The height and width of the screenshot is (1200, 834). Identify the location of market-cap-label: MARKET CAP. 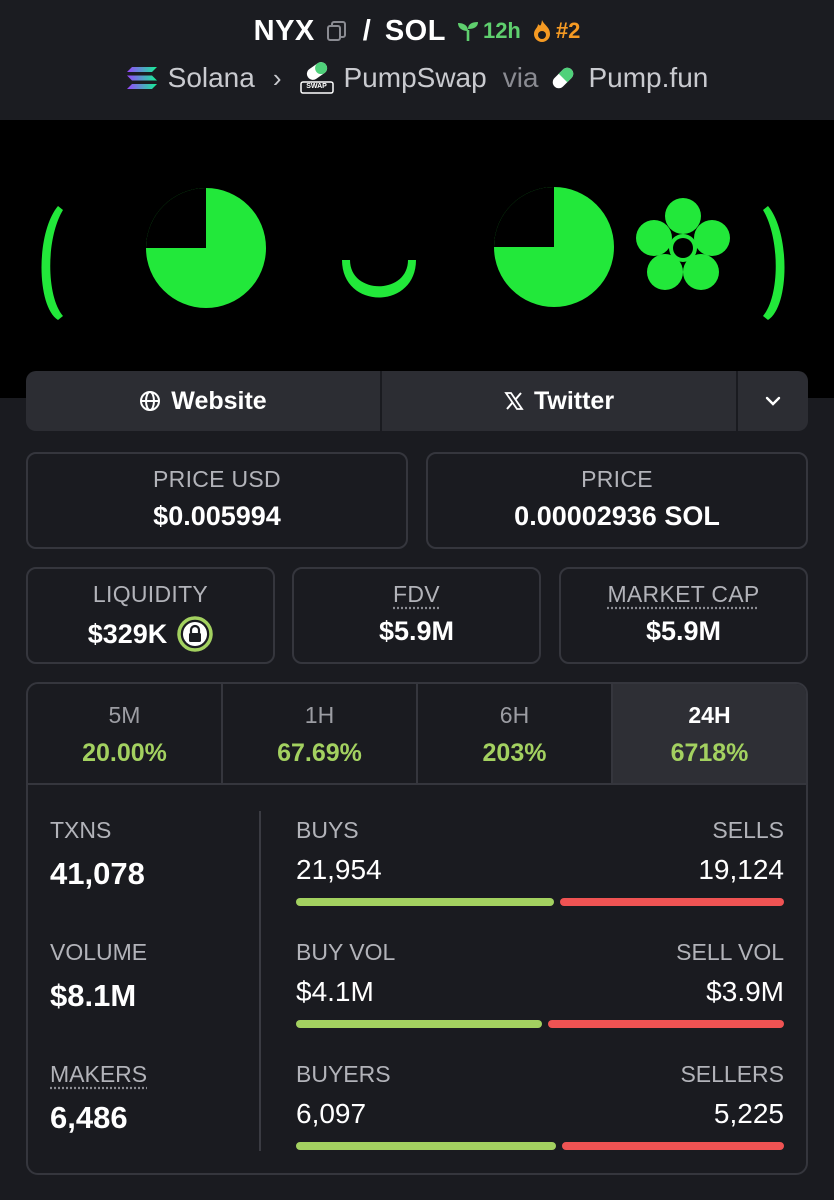
(683, 594).